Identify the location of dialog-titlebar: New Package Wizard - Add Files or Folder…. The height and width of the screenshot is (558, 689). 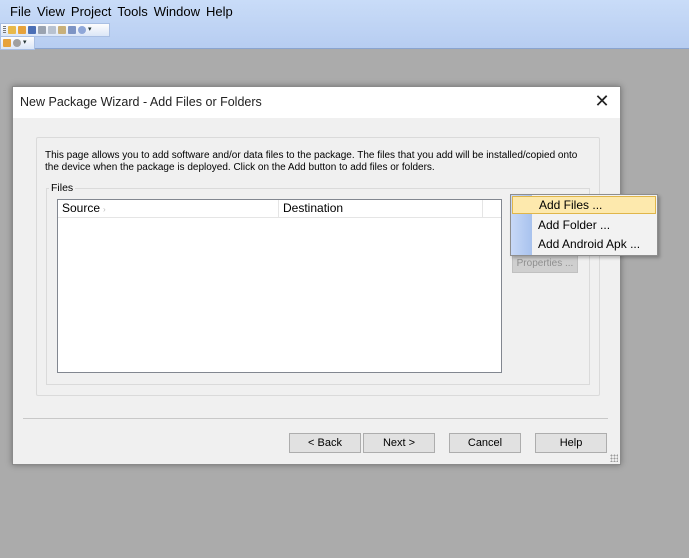
(316, 102).